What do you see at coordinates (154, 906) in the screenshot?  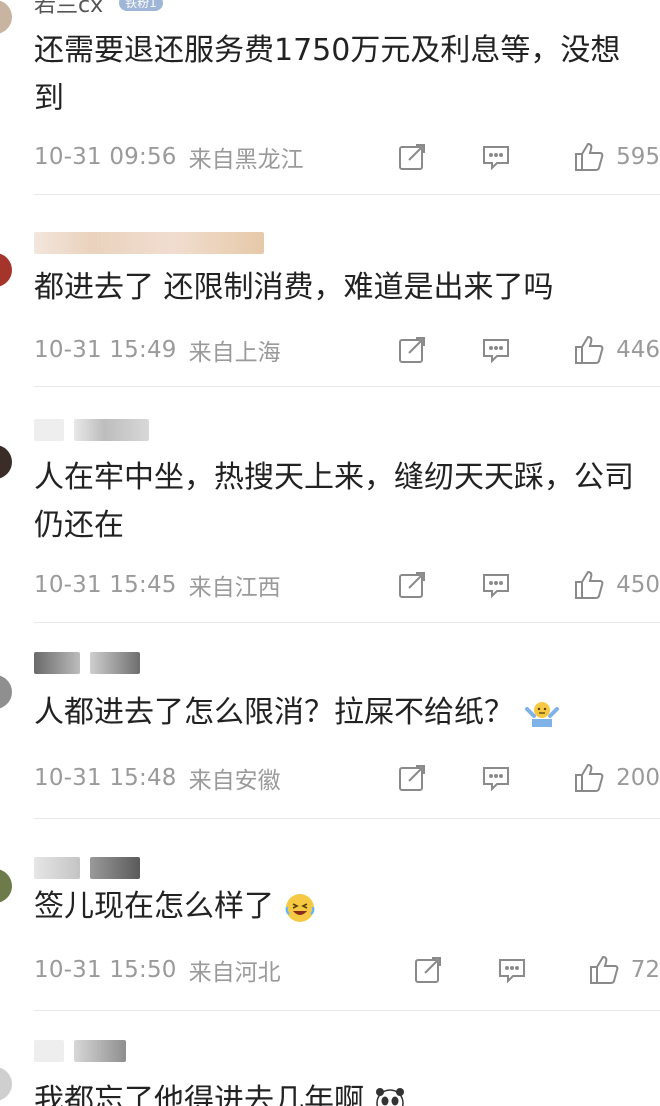 I see `comment-text: 签儿现在怎么样了` at bounding box center [154, 906].